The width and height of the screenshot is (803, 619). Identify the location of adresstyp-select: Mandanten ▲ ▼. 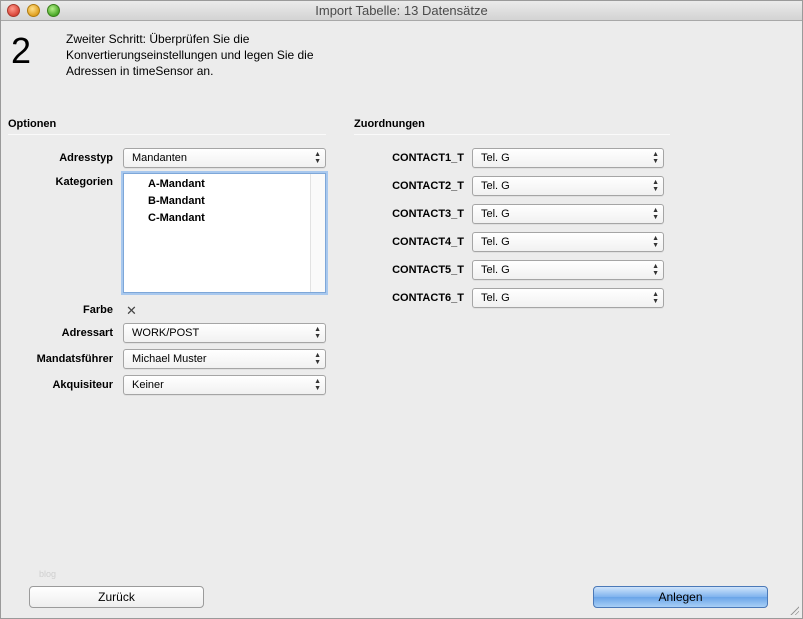
(224, 158).